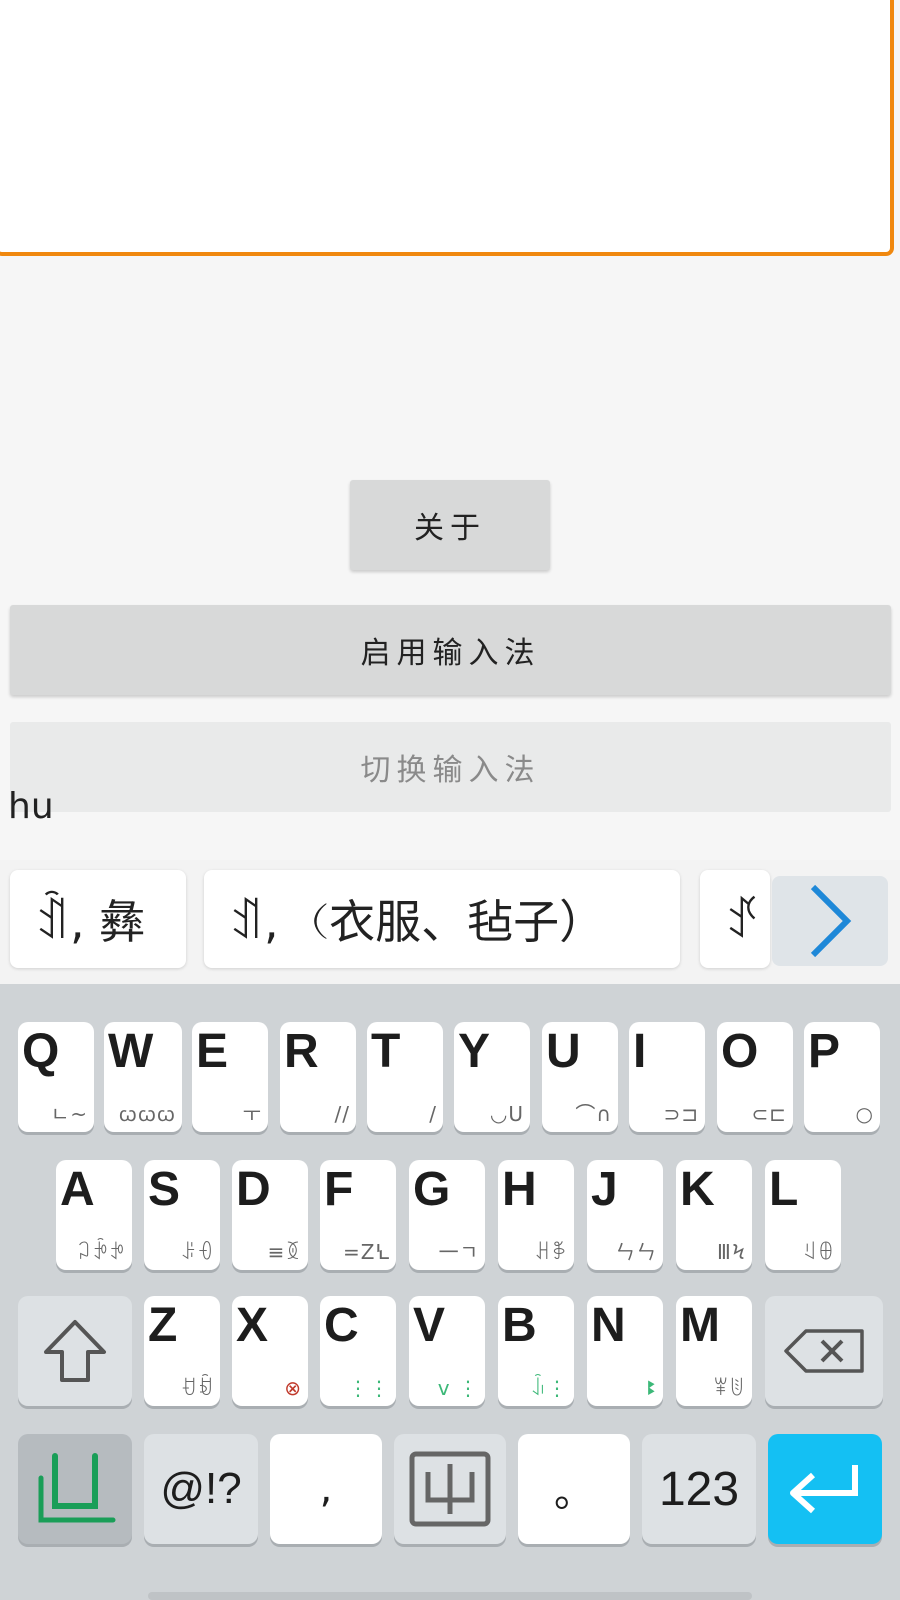  I want to click on key-k: K ⅢϞ, so click(714, 1215).